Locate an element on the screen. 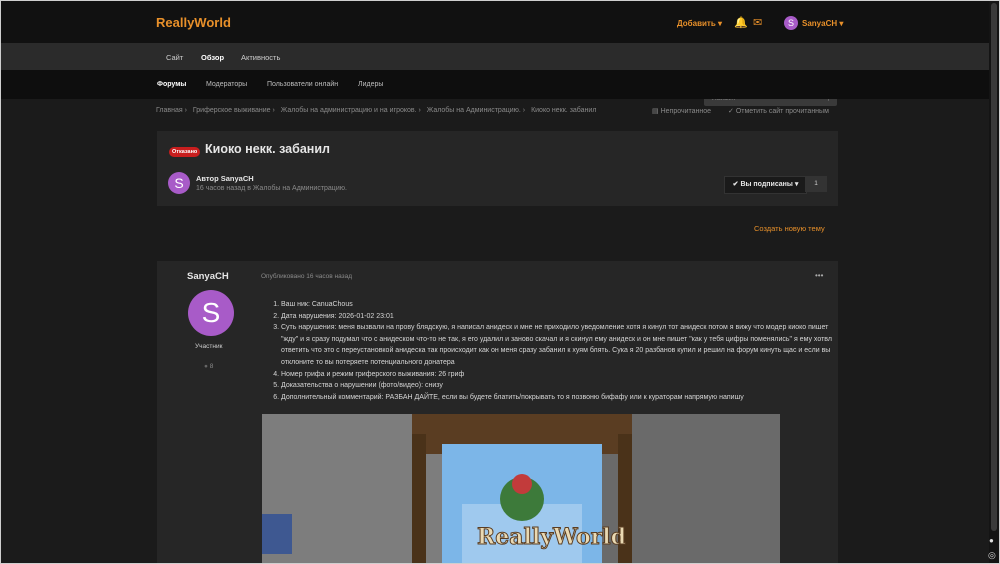 The height and width of the screenshot is (564, 1000). tab-leaders: Лидеры is located at coordinates (370, 84).